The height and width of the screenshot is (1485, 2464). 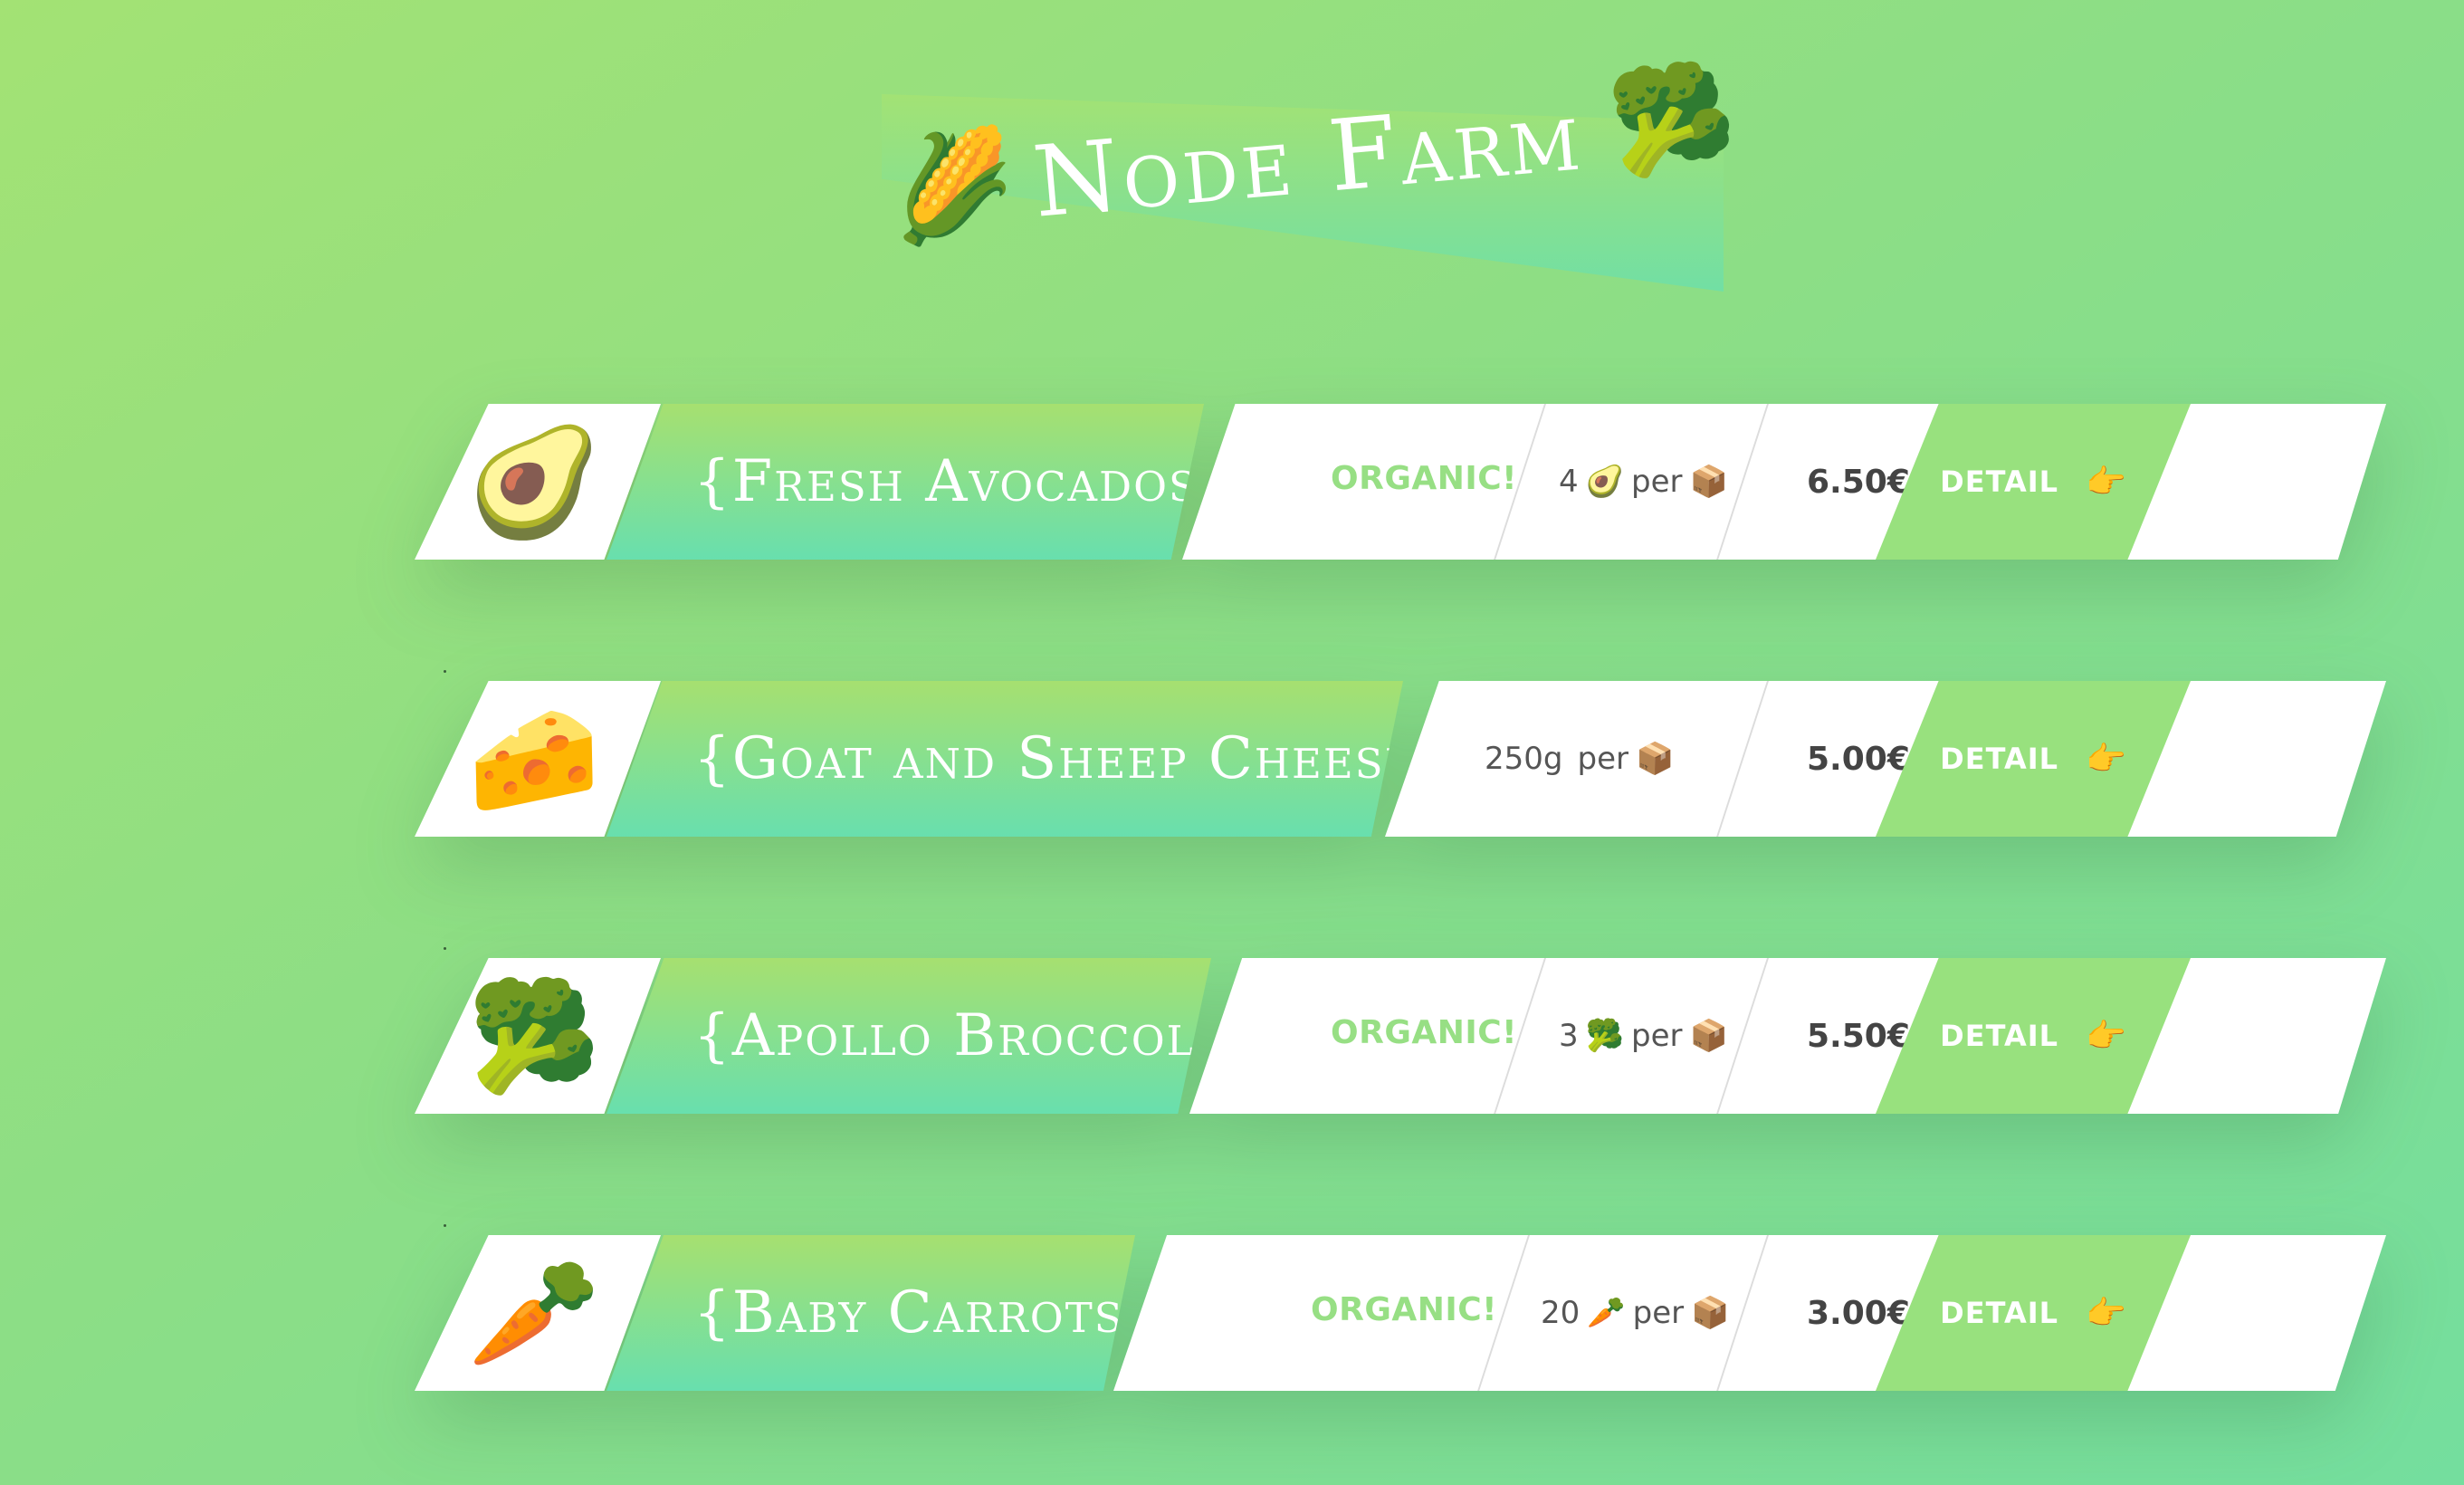 I want to click on divider, so click(x=1742, y=759).